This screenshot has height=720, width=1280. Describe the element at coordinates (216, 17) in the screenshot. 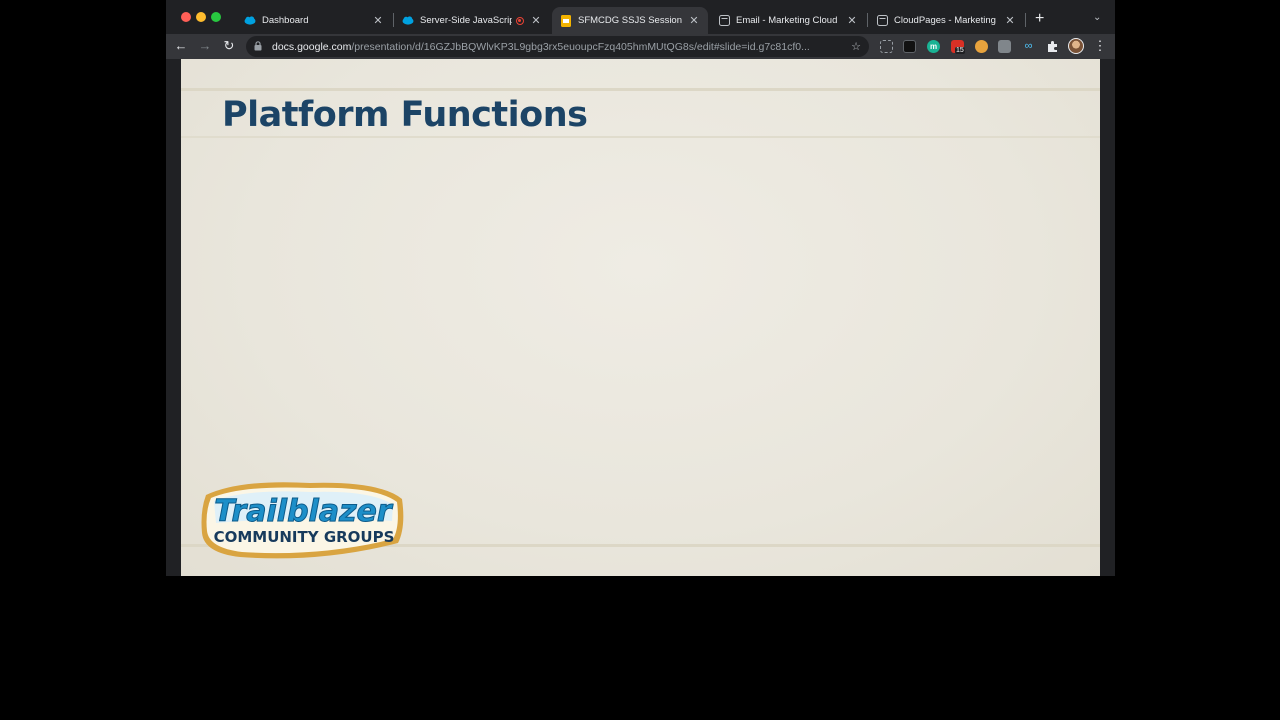

I see `maximize-window-button` at that location.